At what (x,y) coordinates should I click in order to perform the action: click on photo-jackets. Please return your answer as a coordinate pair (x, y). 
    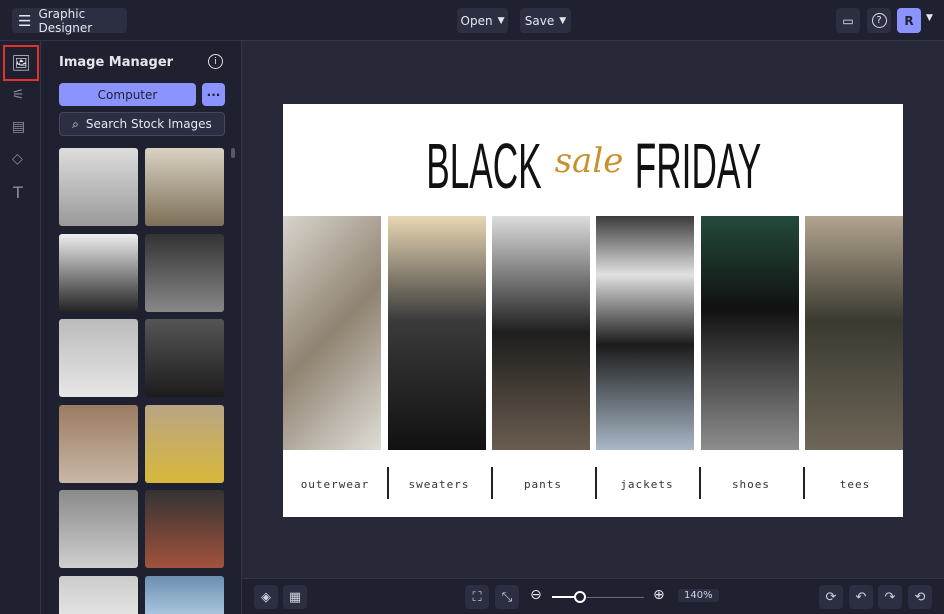
    Looking at the image, I should click on (645, 333).